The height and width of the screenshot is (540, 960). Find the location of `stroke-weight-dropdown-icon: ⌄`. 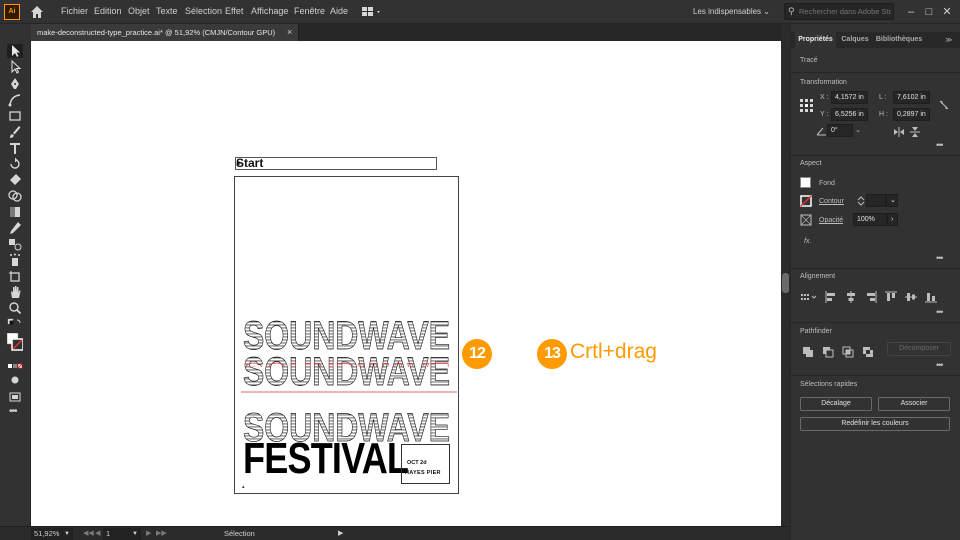

stroke-weight-dropdown-icon: ⌄ is located at coordinates (892, 200).